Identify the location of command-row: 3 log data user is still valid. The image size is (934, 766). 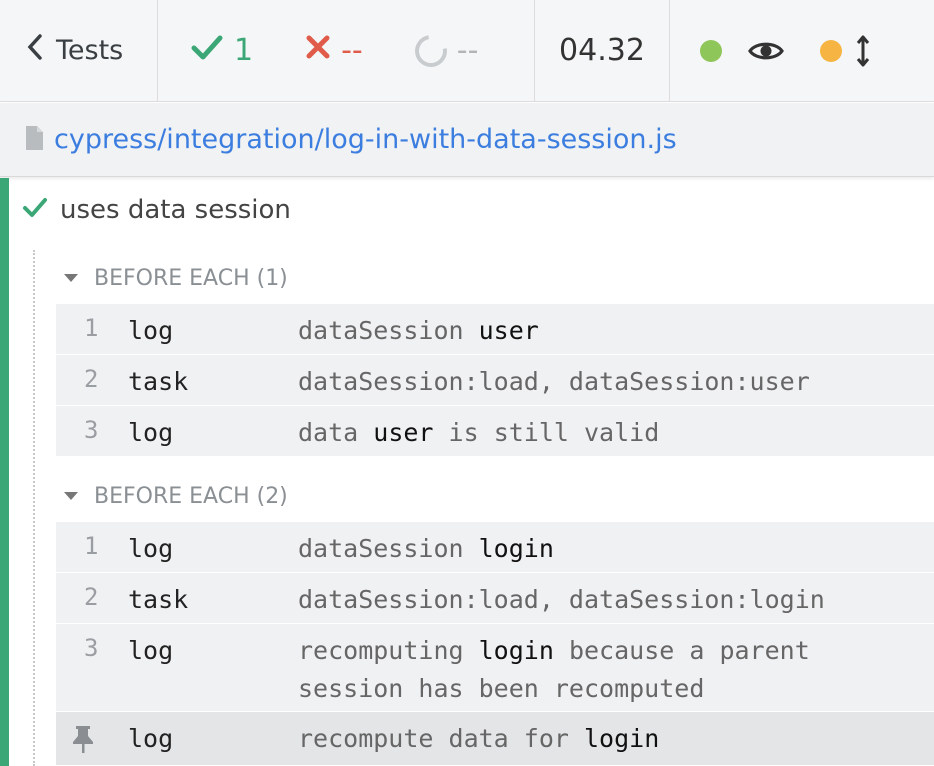
(495, 431).